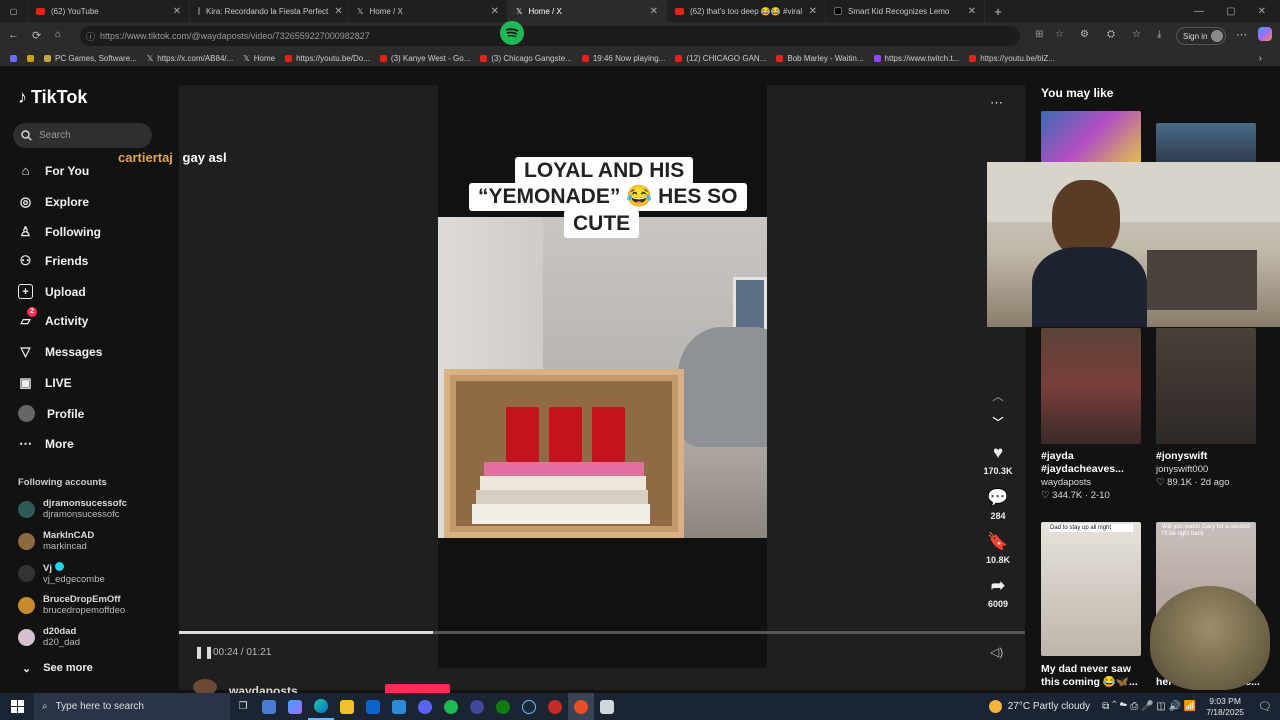  I want to click on account-item: MarkInCAD markincad, so click(56, 541).